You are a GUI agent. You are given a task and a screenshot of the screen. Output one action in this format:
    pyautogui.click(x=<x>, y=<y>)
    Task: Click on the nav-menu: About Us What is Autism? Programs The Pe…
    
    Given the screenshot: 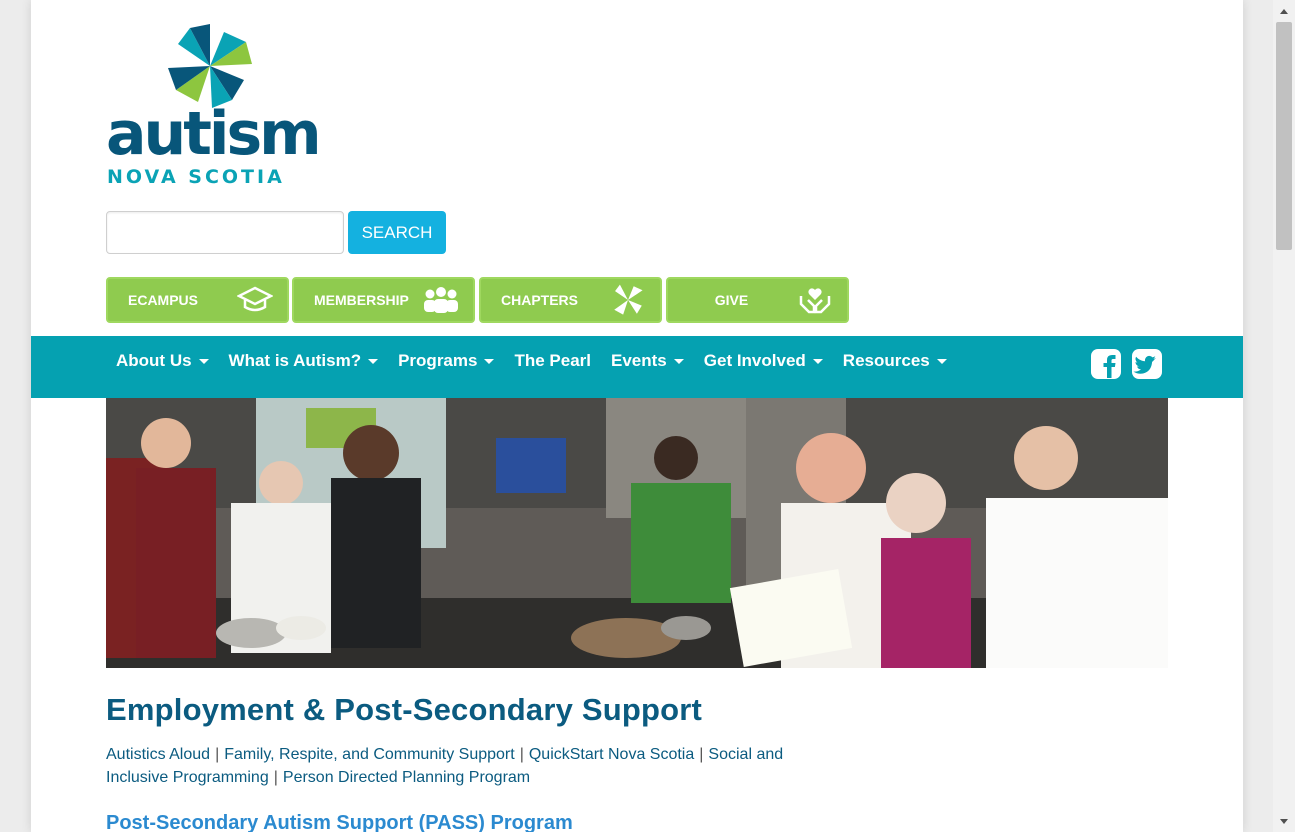 What is the action you would take?
    pyautogui.click(x=531, y=361)
    